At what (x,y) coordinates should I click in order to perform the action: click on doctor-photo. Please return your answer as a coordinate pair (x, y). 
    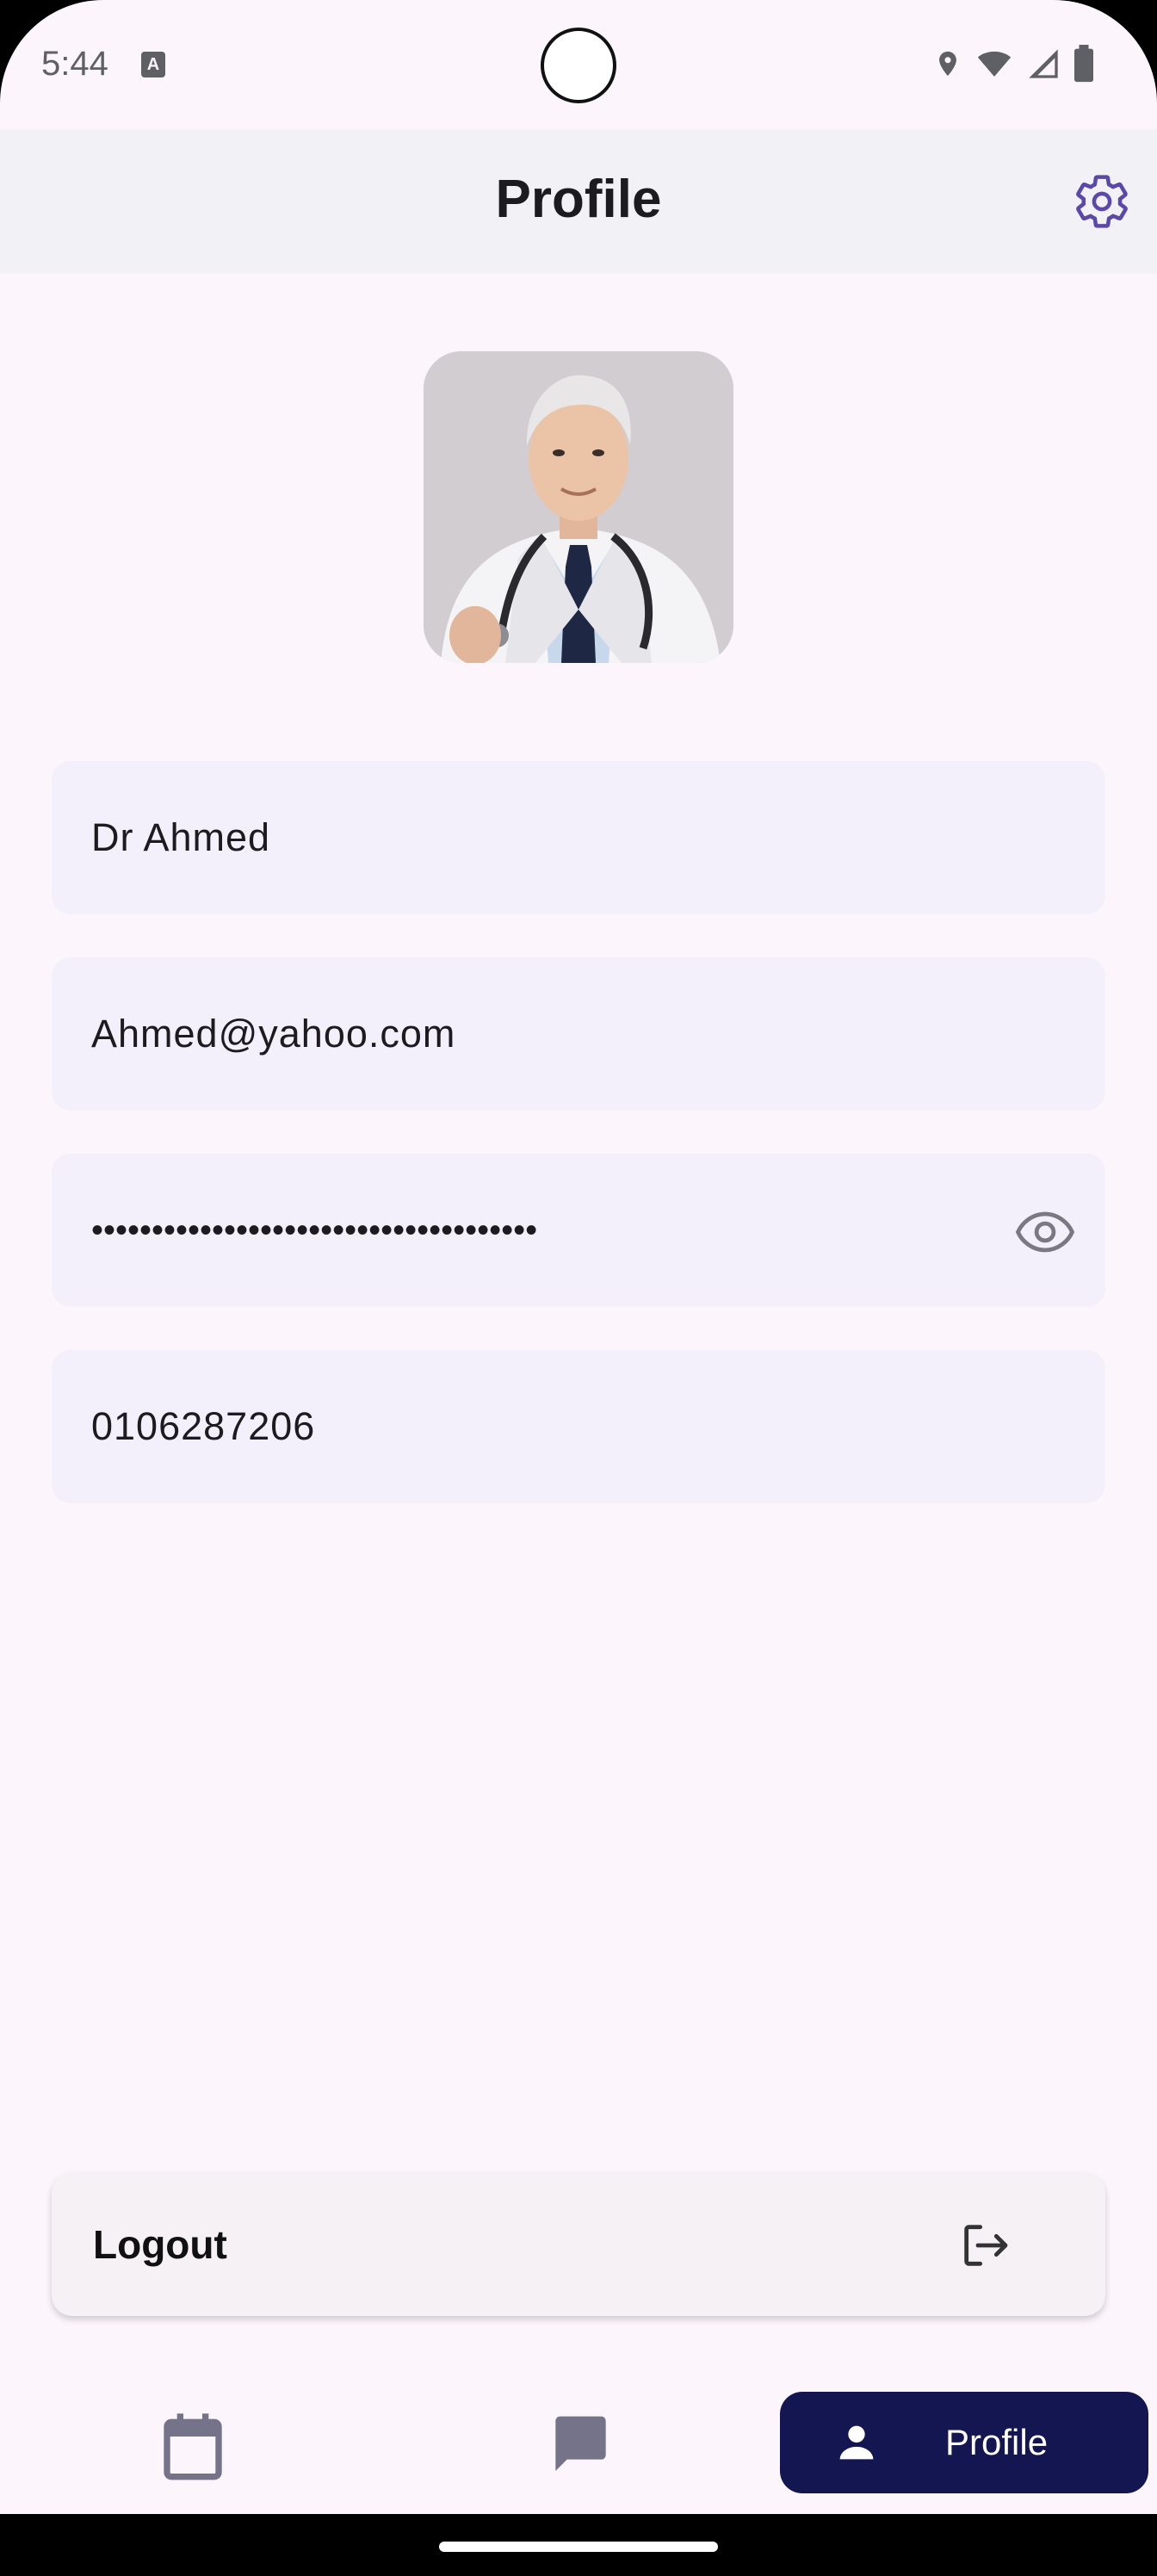
    Looking at the image, I should click on (579, 507).